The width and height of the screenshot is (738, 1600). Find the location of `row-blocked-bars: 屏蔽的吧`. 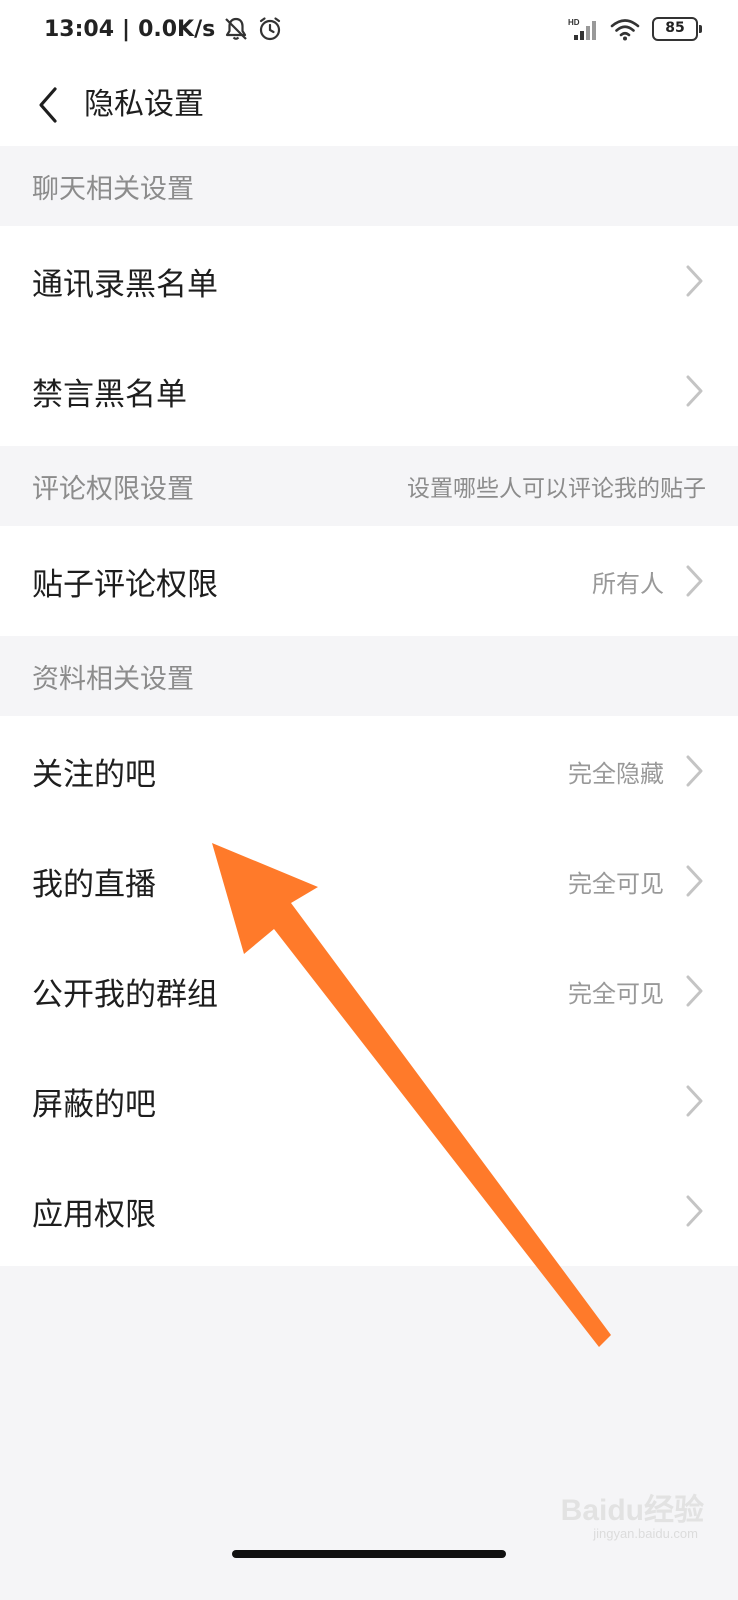

row-blocked-bars: 屏蔽的吧 is located at coordinates (369, 1101).